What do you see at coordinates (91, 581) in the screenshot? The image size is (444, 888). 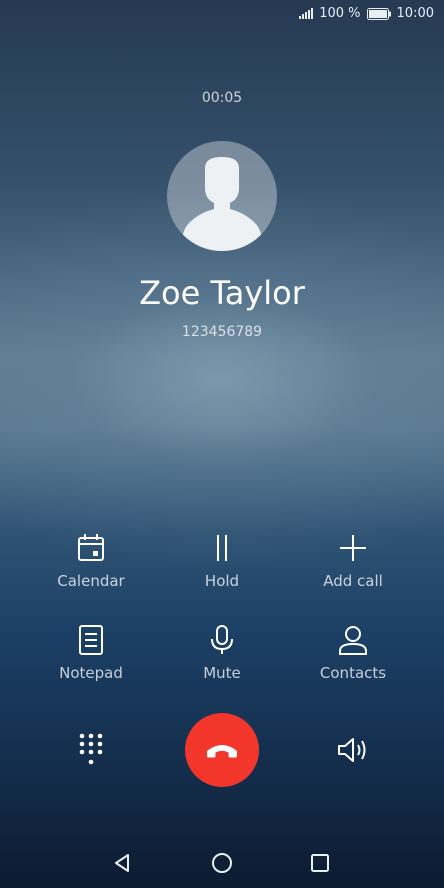 I see `calendar-label: Calendar` at bounding box center [91, 581].